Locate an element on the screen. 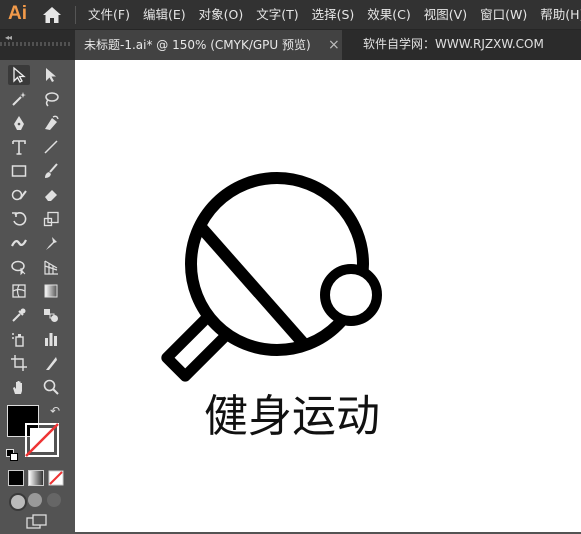 This screenshot has width=581, height=534. type-tool-icon is located at coordinates (19, 147).